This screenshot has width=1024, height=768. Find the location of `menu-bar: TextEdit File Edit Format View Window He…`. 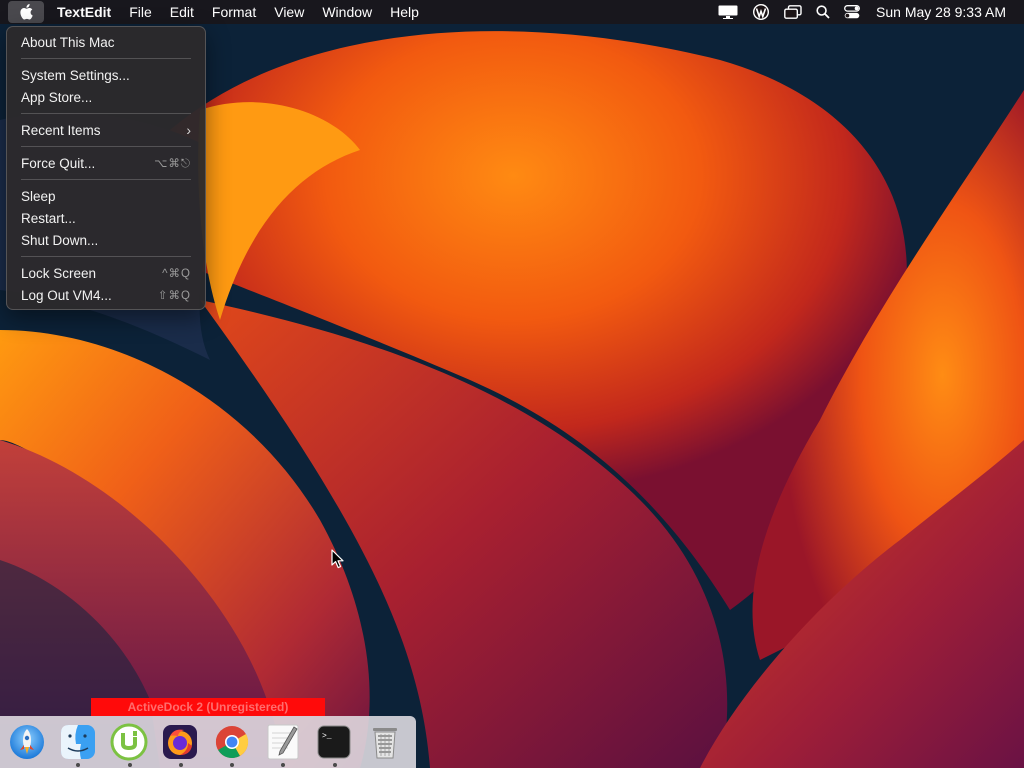

menu-bar: TextEdit File Edit Format View Window He… is located at coordinates (512, 12).